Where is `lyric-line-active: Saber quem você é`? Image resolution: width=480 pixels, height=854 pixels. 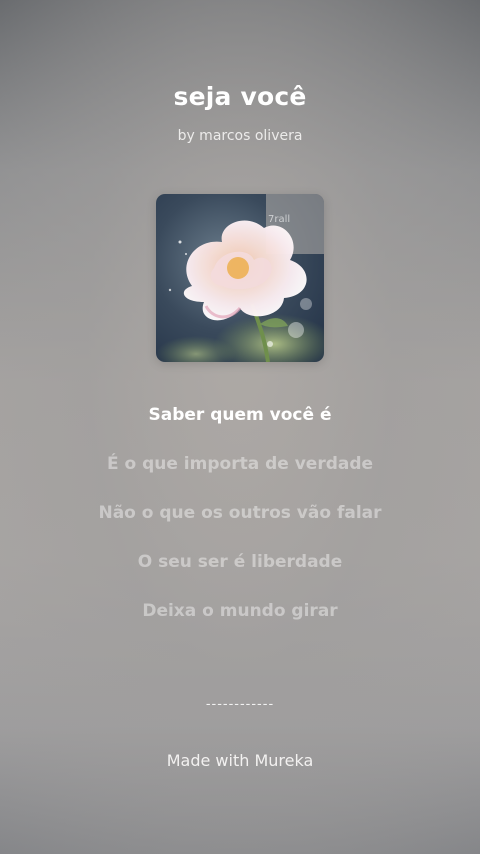 lyric-line-active: Saber quem você é is located at coordinates (240, 427).